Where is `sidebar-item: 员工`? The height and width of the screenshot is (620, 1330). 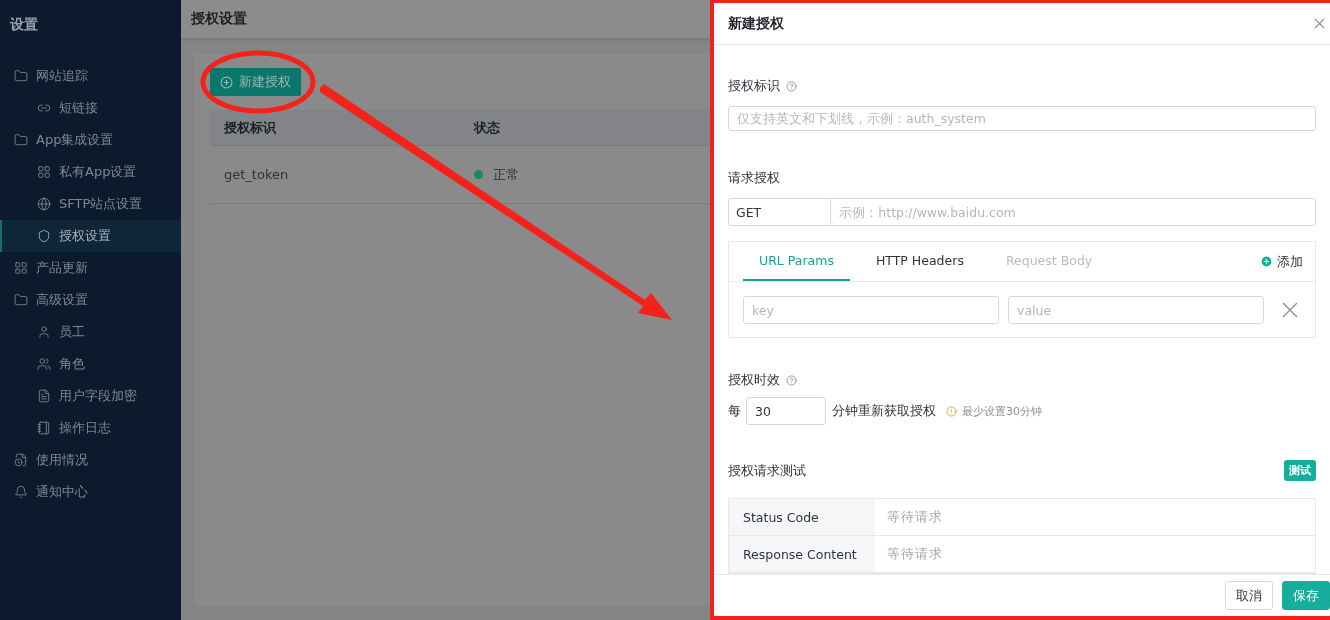 sidebar-item: 员工 is located at coordinates (90, 332).